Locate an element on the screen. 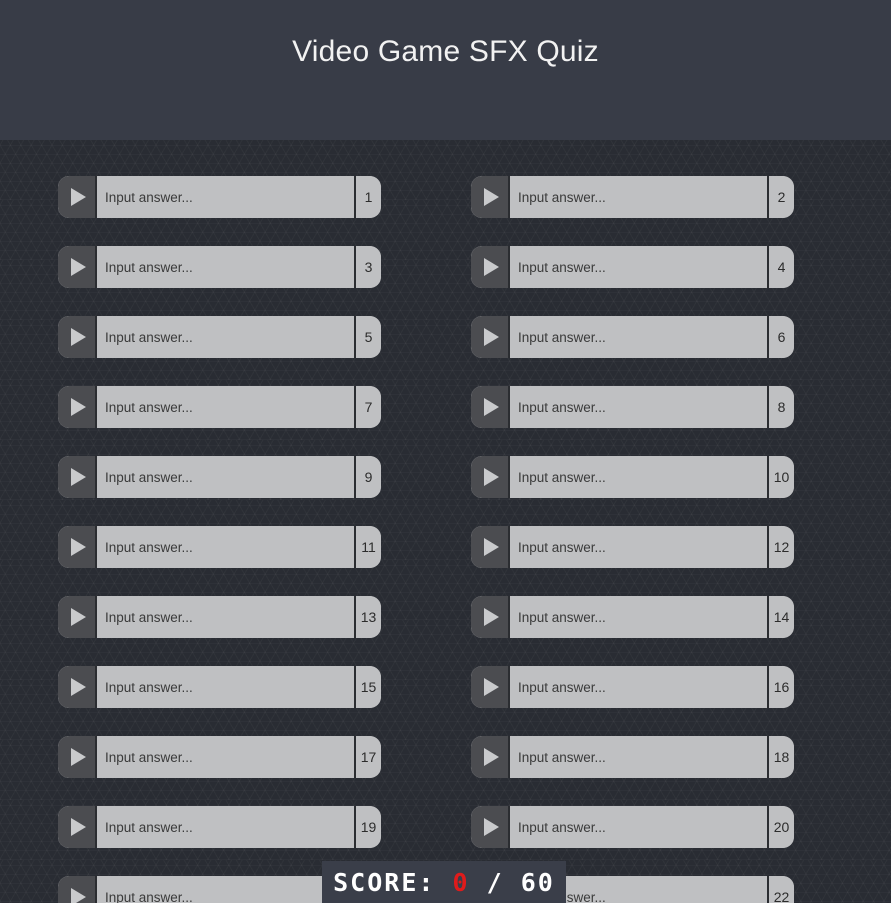 The image size is (891, 903). quiz-item: 16 is located at coordinates (632, 687).